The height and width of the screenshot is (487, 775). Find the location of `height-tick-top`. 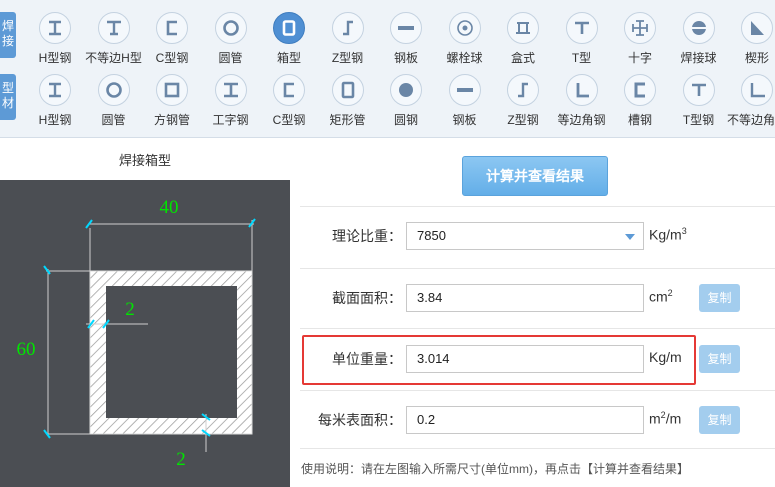

height-tick-top is located at coordinates (47, 270).